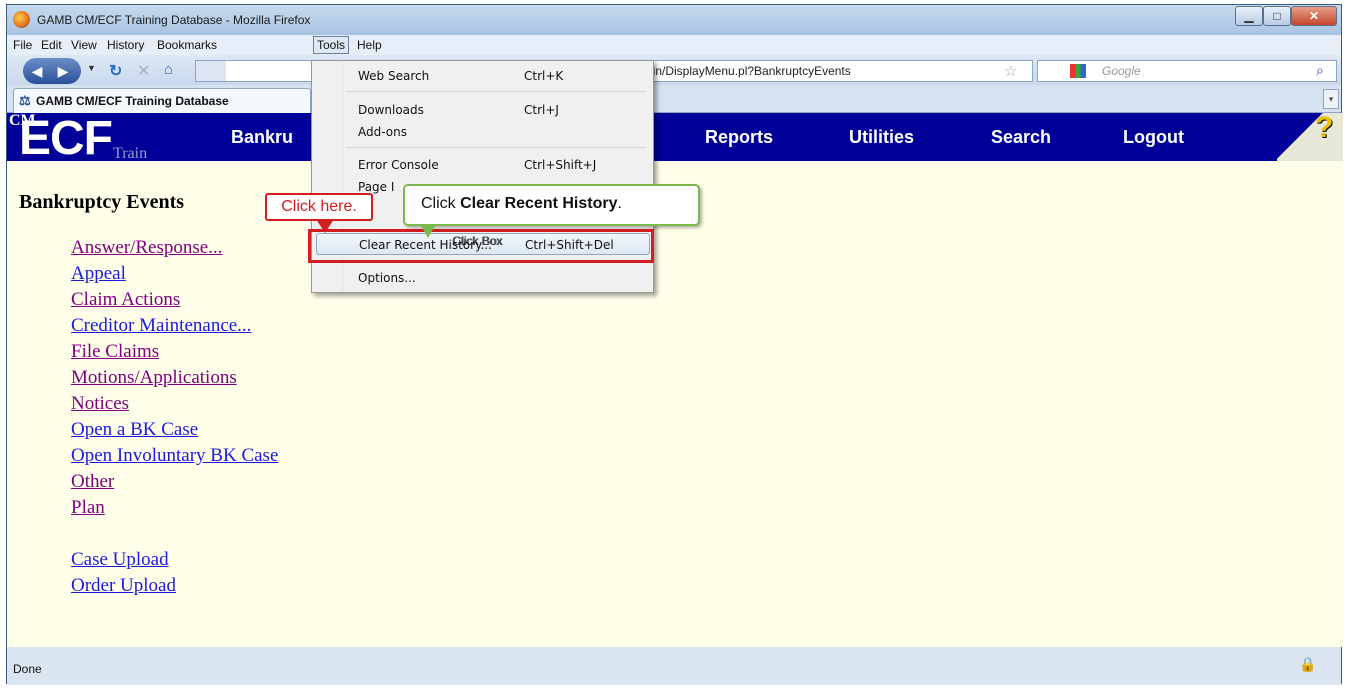 Image resolution: width=1348 pixels, height=688 pixels. Describe the element at coordinates (391, 110) in the screenshot. I see `menu-item-label: Downloads` at that location.